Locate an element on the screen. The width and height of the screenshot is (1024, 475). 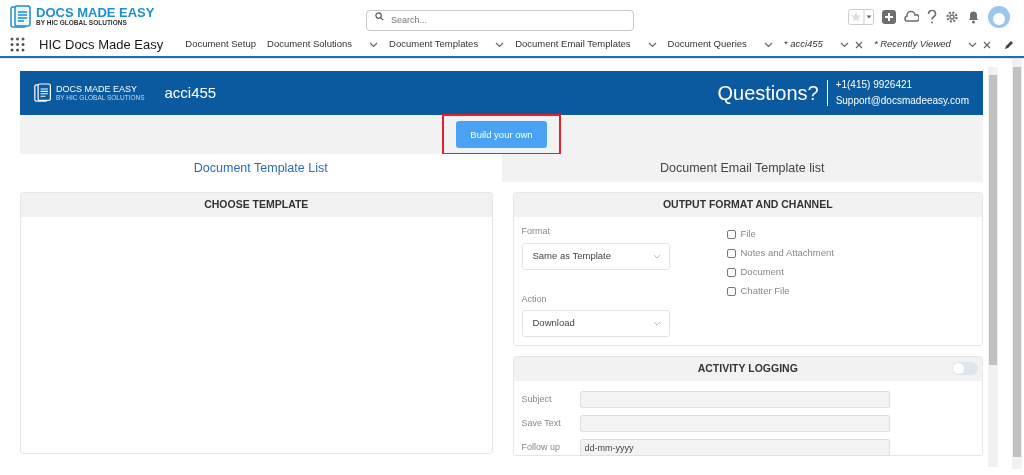
format-label: Format is located at coordinates (536, 231).